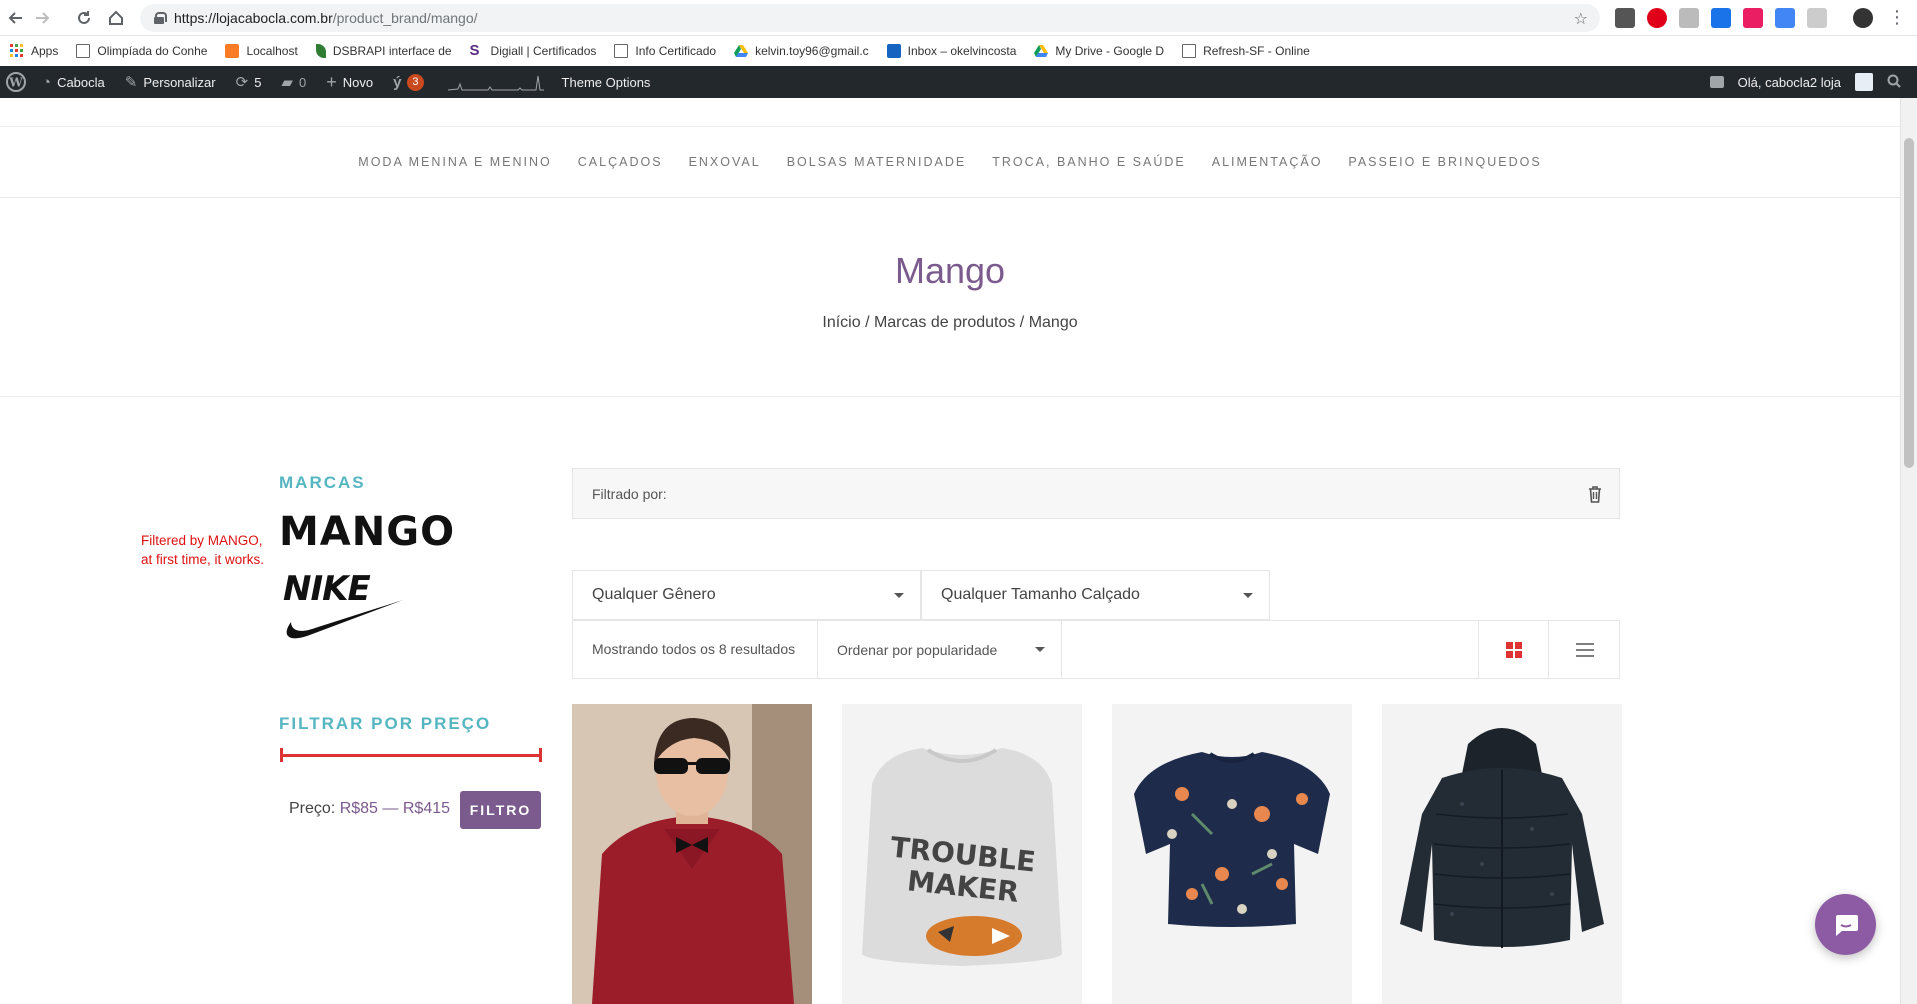 The width and height of the screenshot is (1917, 1004). I want to click on bookmark-item: My Drive - Google D, so click(1099, 51).